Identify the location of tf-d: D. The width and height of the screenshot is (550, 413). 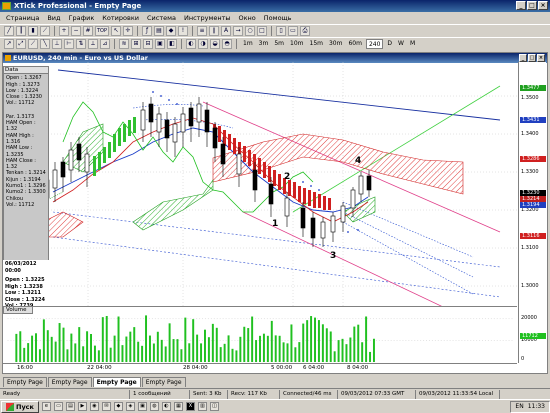
(389, 44).